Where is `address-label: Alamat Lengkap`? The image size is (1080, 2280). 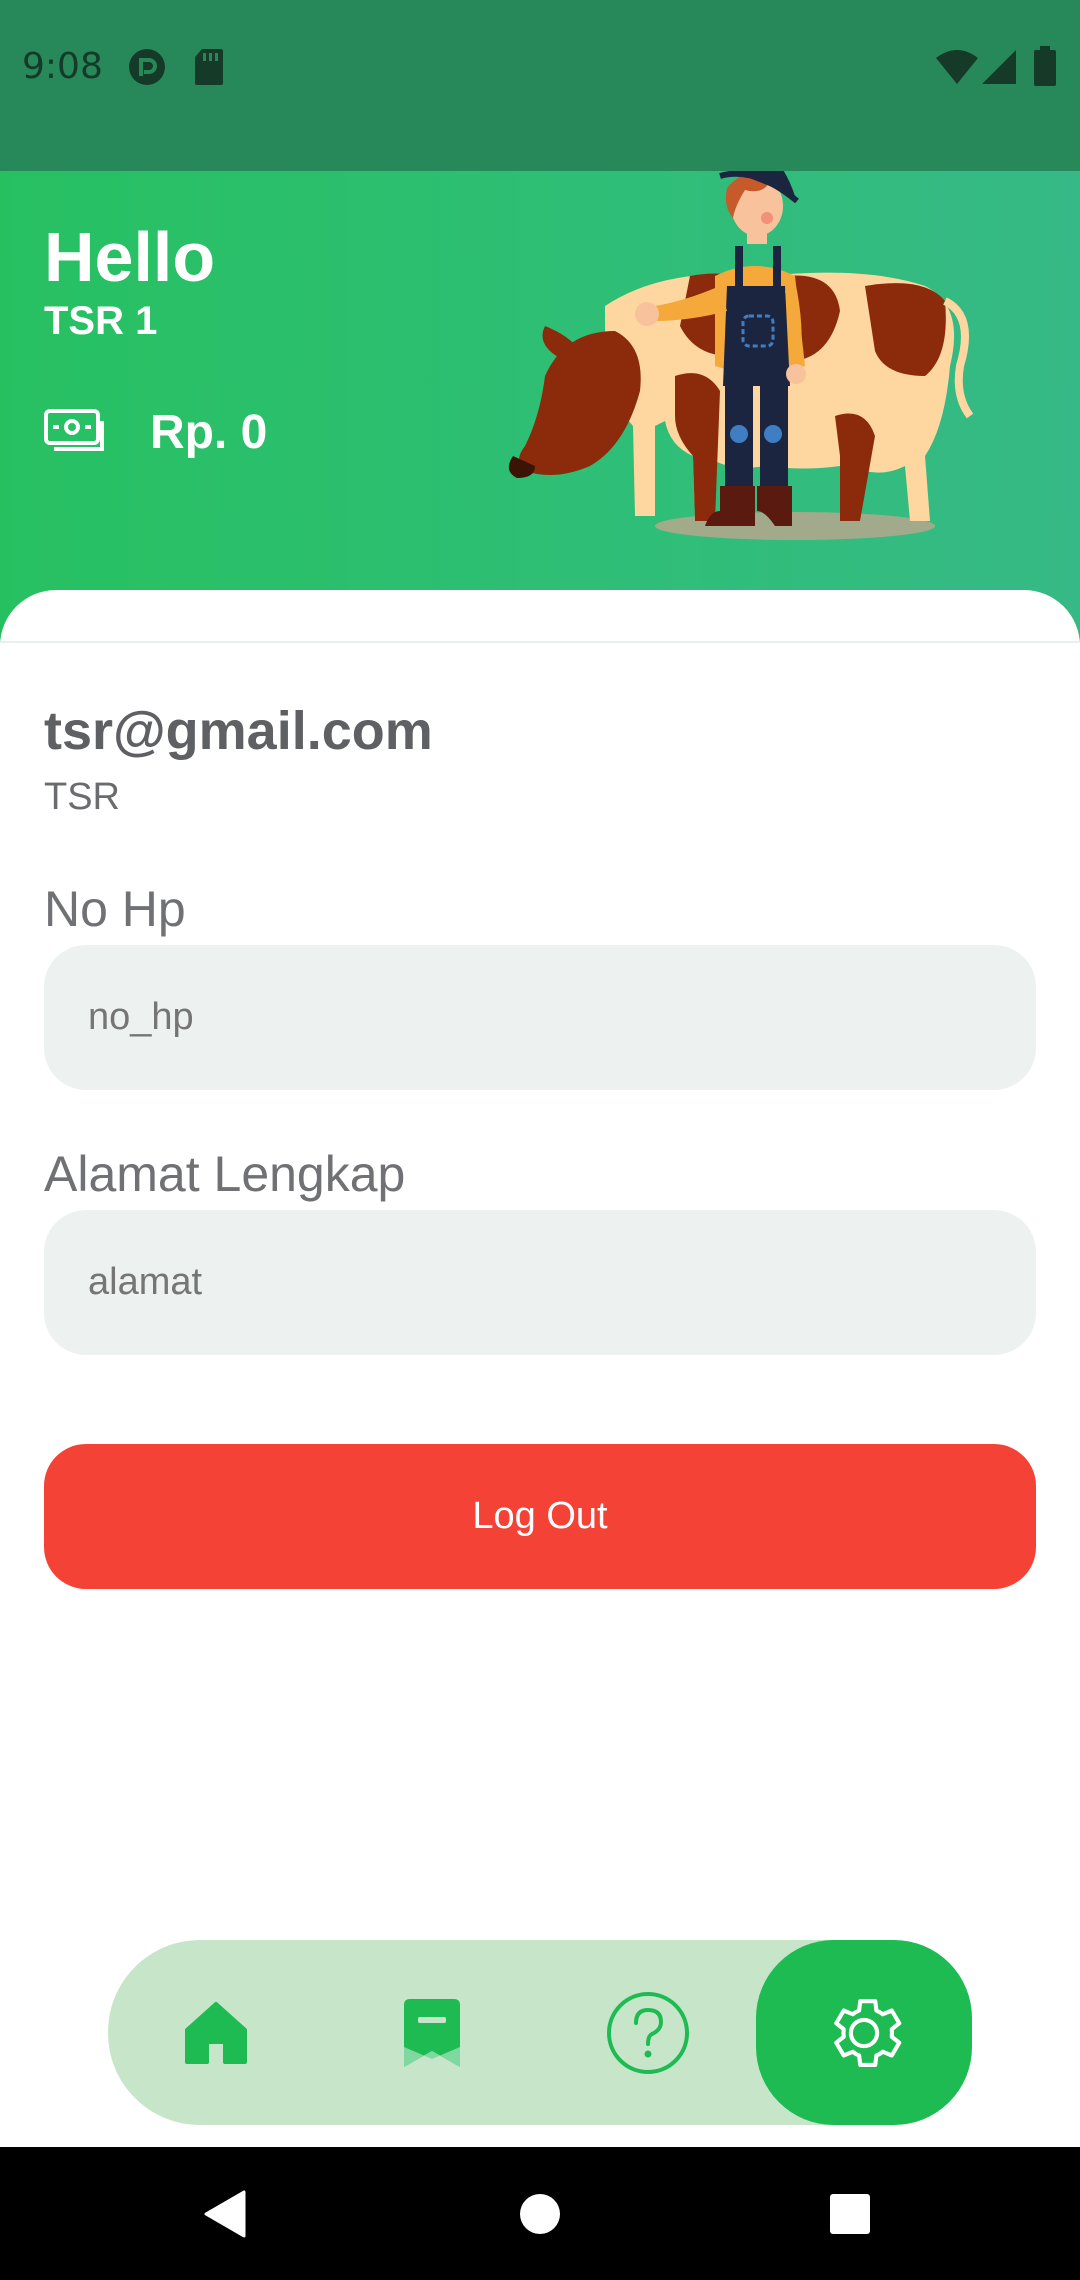
address-label: Alamat Lengkap is located at coordinates (225, 1174).